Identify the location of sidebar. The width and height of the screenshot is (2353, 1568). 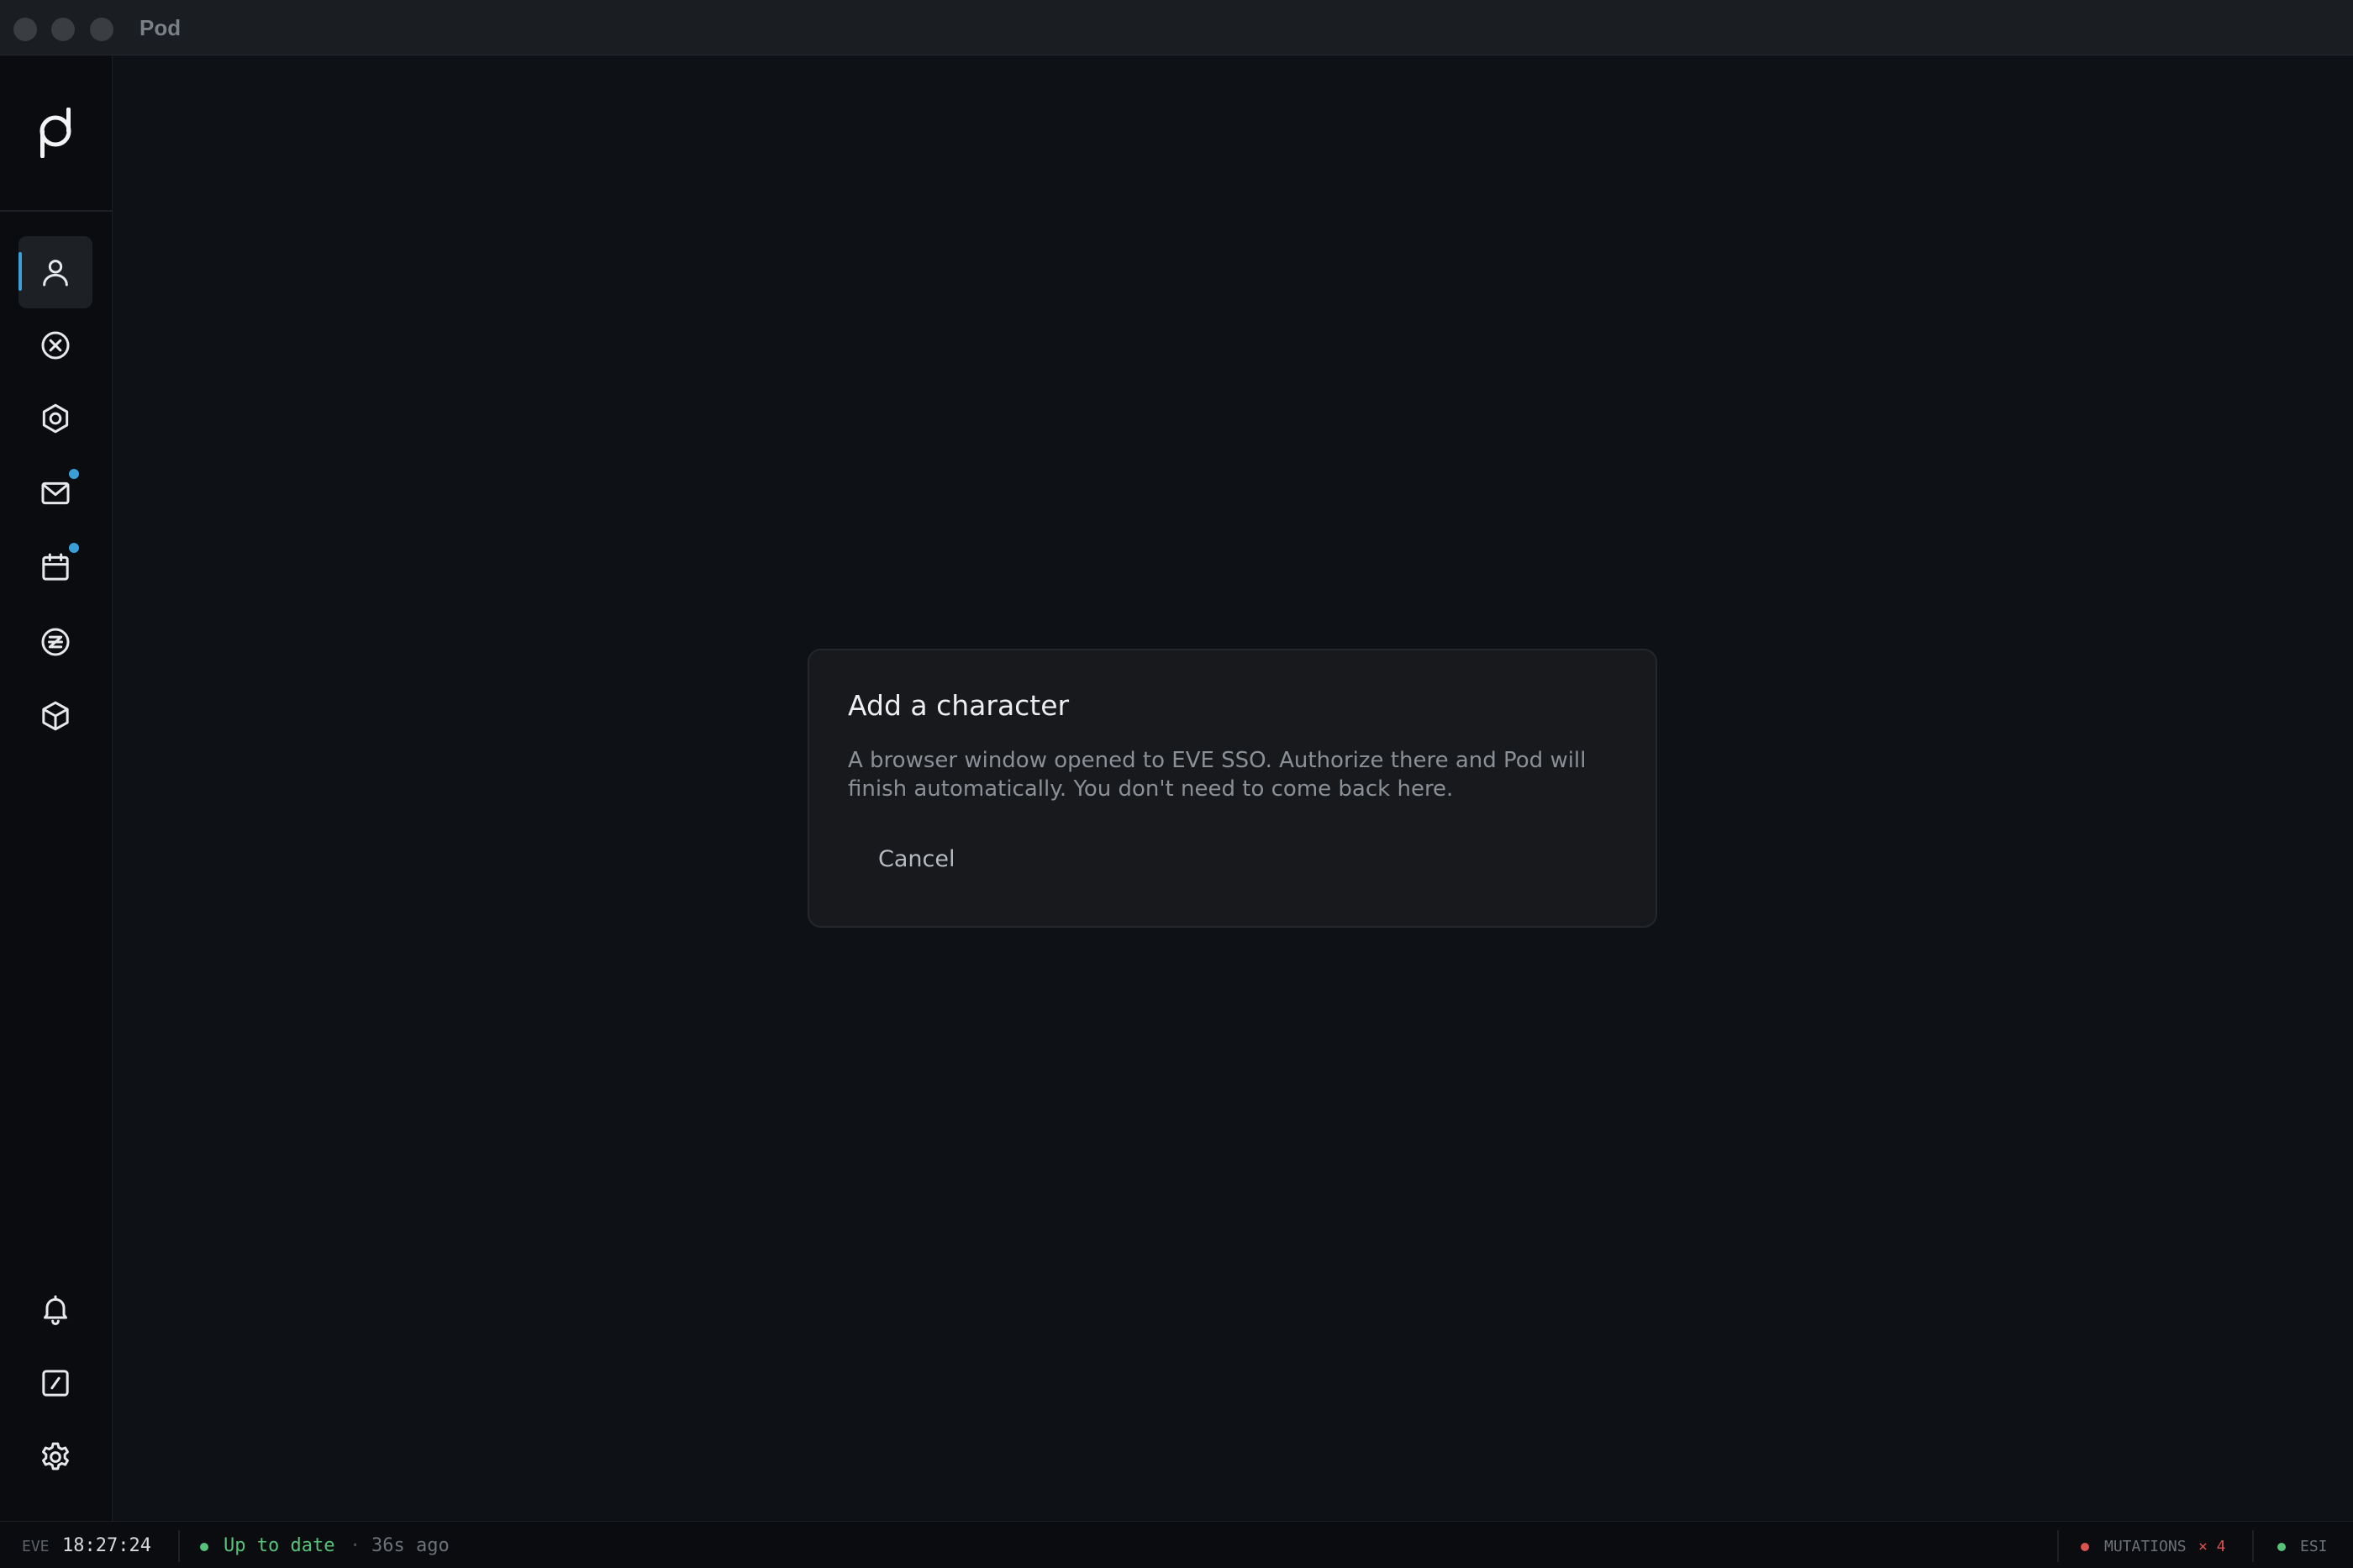
(56, 788).